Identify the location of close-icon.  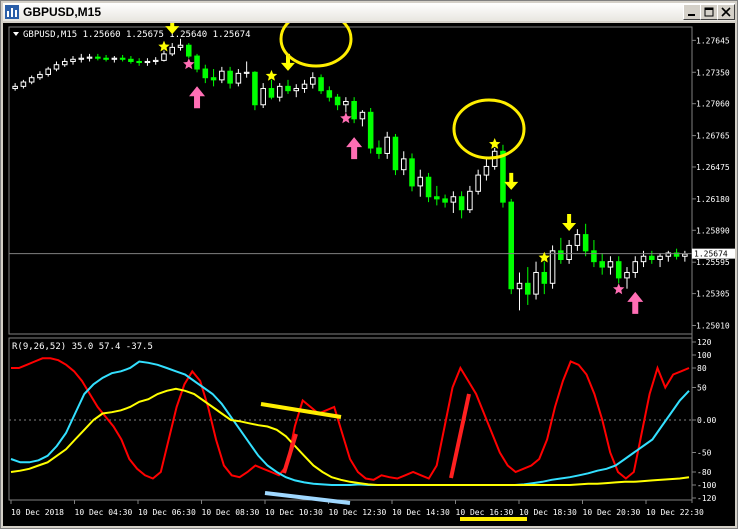
(726, 12).